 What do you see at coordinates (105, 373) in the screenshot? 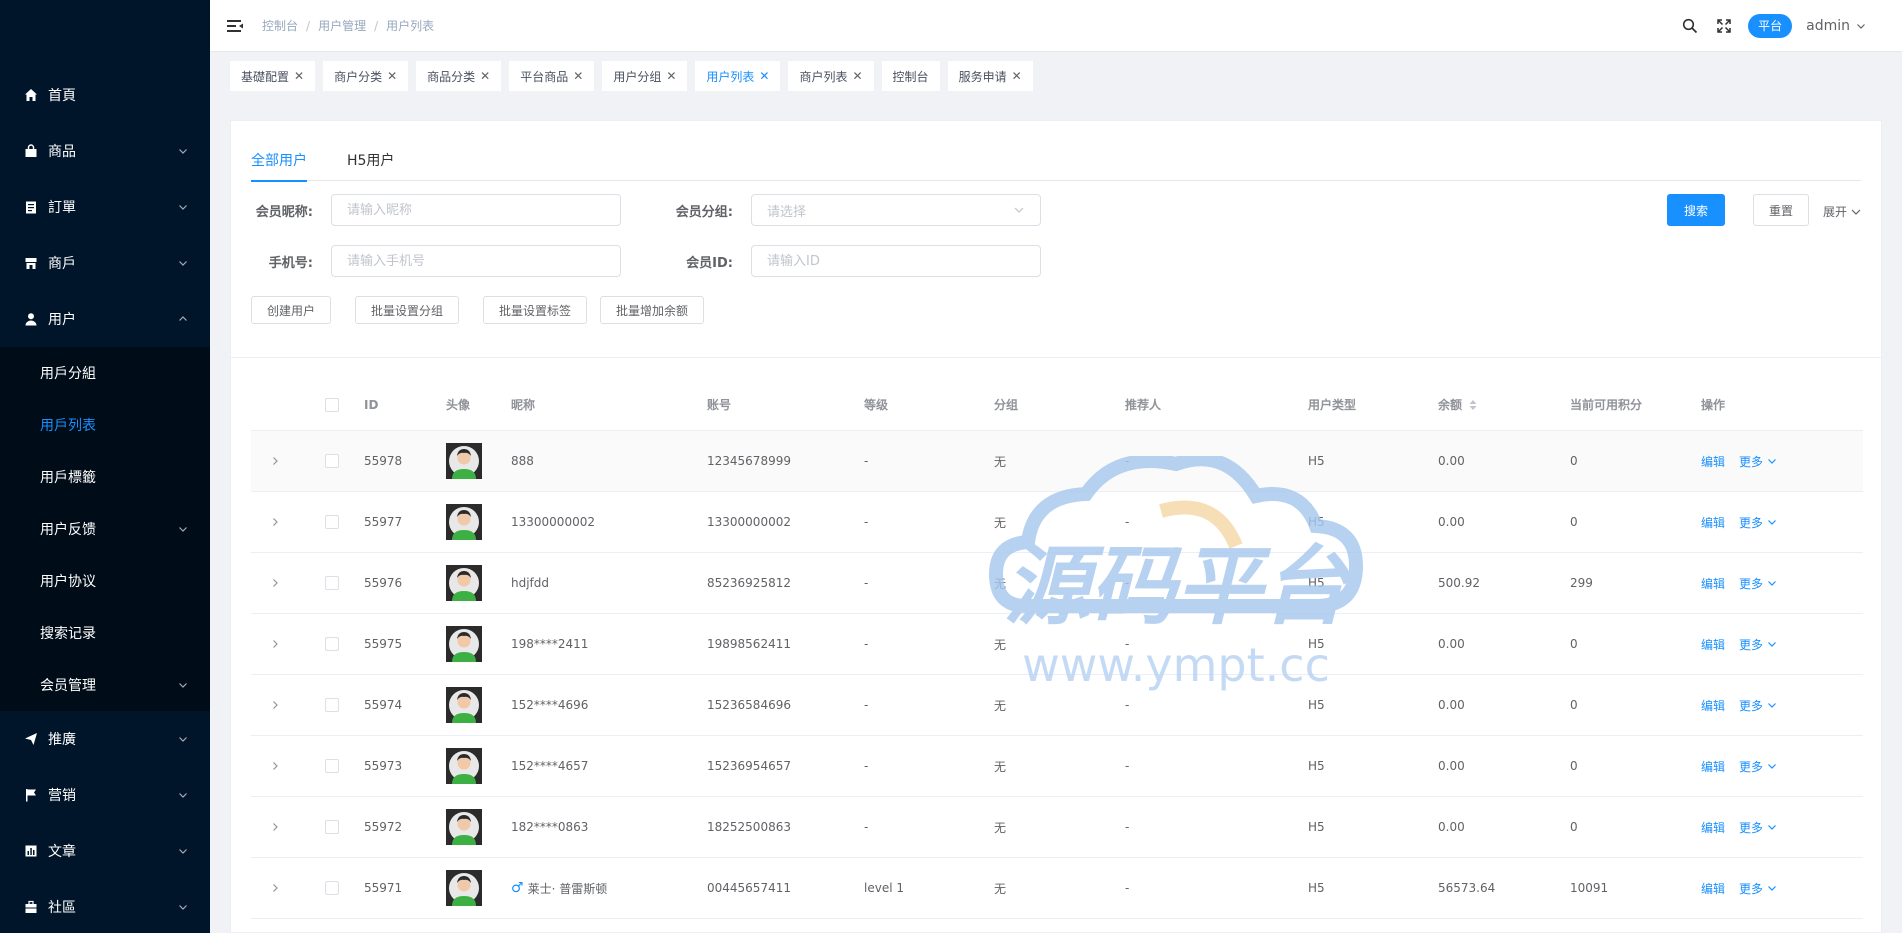
I see `sidebar-subitem-user-groups: 用戶分組` at bounding box center [105, 373].